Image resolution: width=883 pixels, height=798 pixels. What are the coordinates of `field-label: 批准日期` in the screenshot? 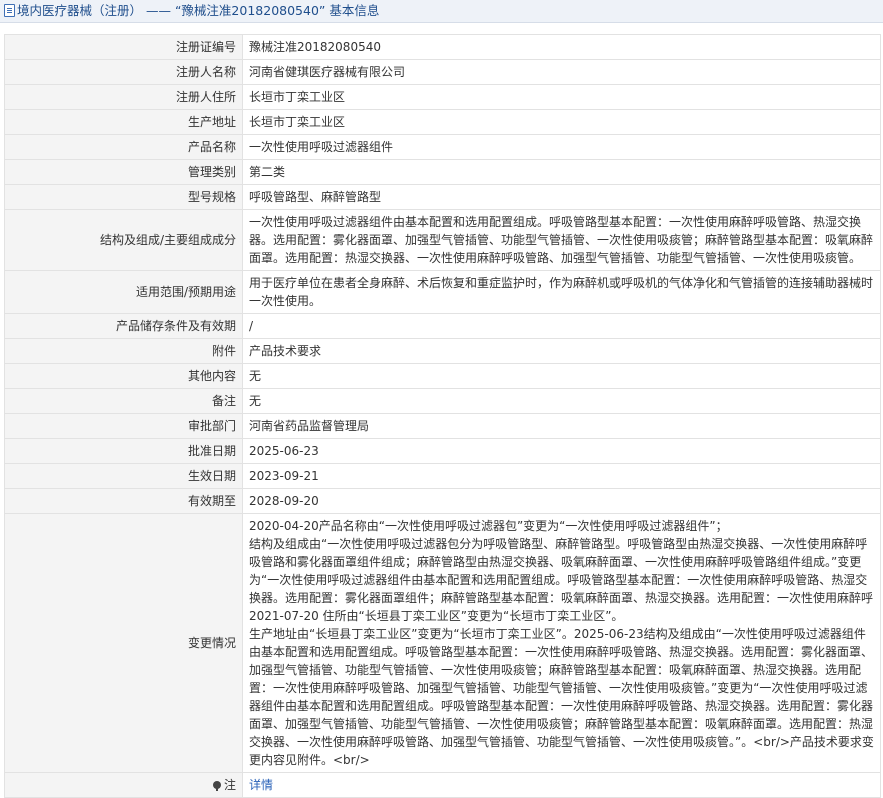 It's located at (123, 451).